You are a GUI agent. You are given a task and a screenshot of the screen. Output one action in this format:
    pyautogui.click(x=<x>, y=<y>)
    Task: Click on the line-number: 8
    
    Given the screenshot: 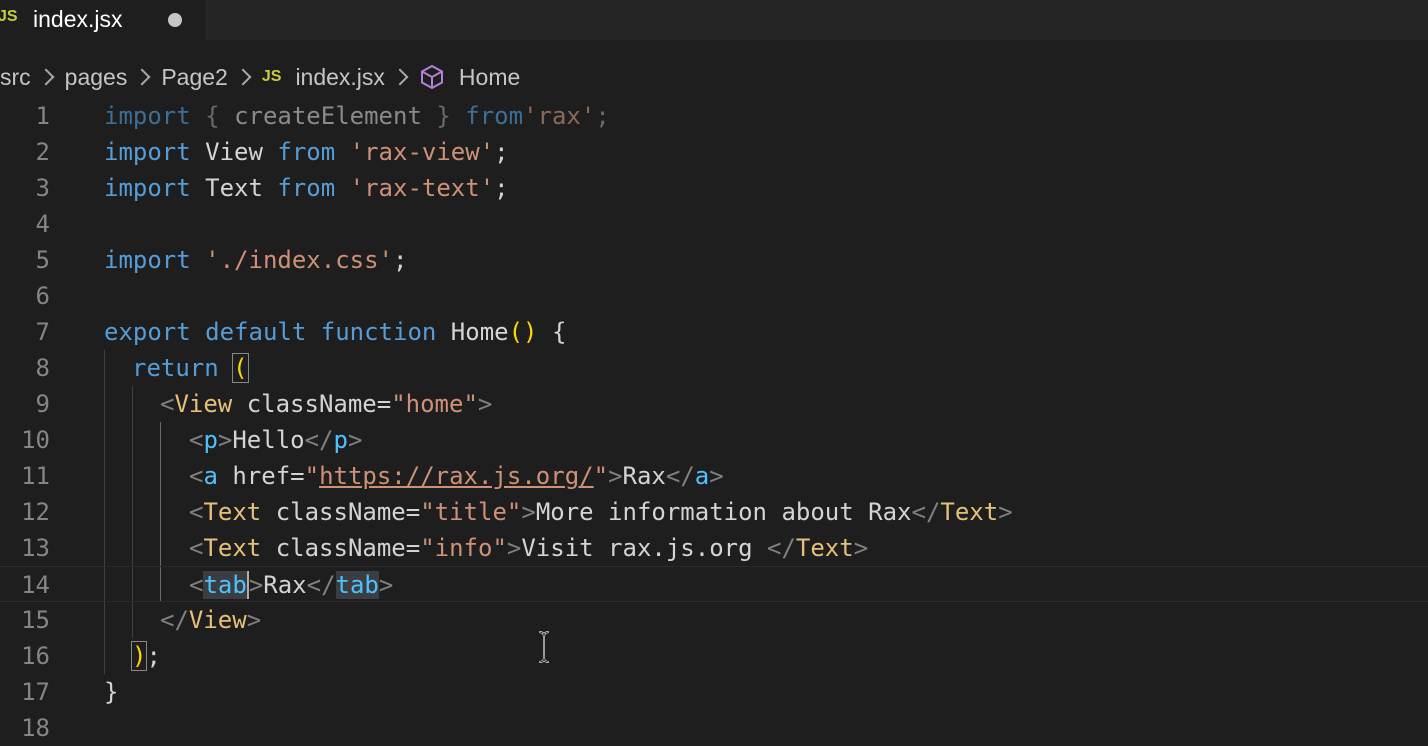 What is the action you would take?
    pyautogui.click(x=42, y=368)
    